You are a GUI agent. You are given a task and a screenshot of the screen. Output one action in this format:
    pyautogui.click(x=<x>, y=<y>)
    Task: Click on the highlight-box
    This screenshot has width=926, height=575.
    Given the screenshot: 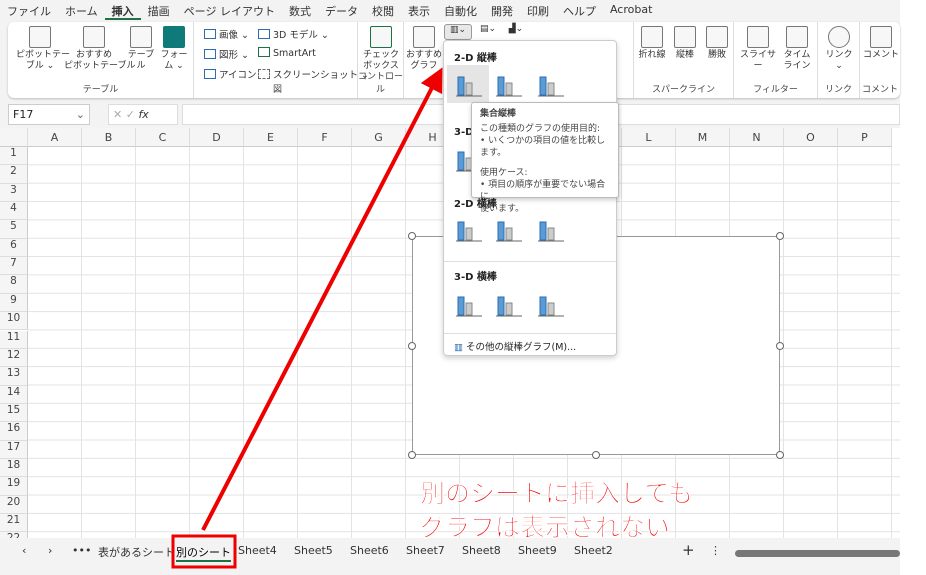 What is the action you would take?
    pyautogui.click(x=204, y=551)
    